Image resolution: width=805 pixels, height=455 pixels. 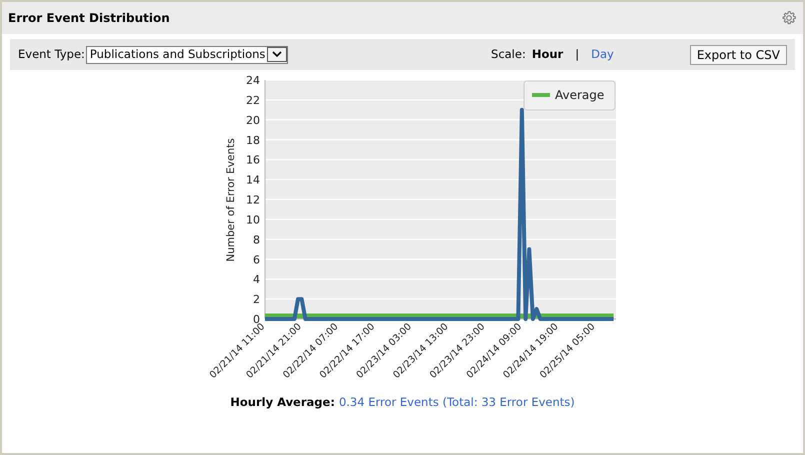 What do you see at coordinates (231, 200) in the screenshot?
I see `axis-title: Number of Error Events` at bounding box center [231, 200].